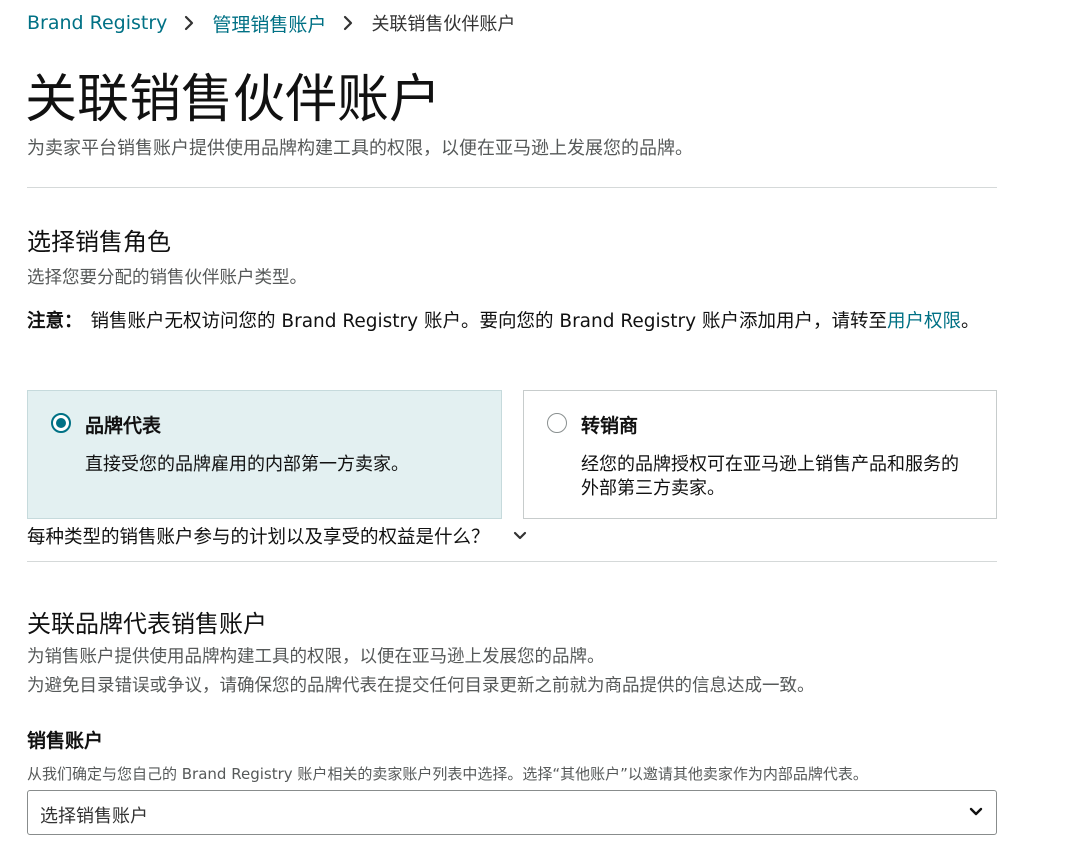 The image size is (1080, 854). I want to click on note-end: 。, so click(970, 321).